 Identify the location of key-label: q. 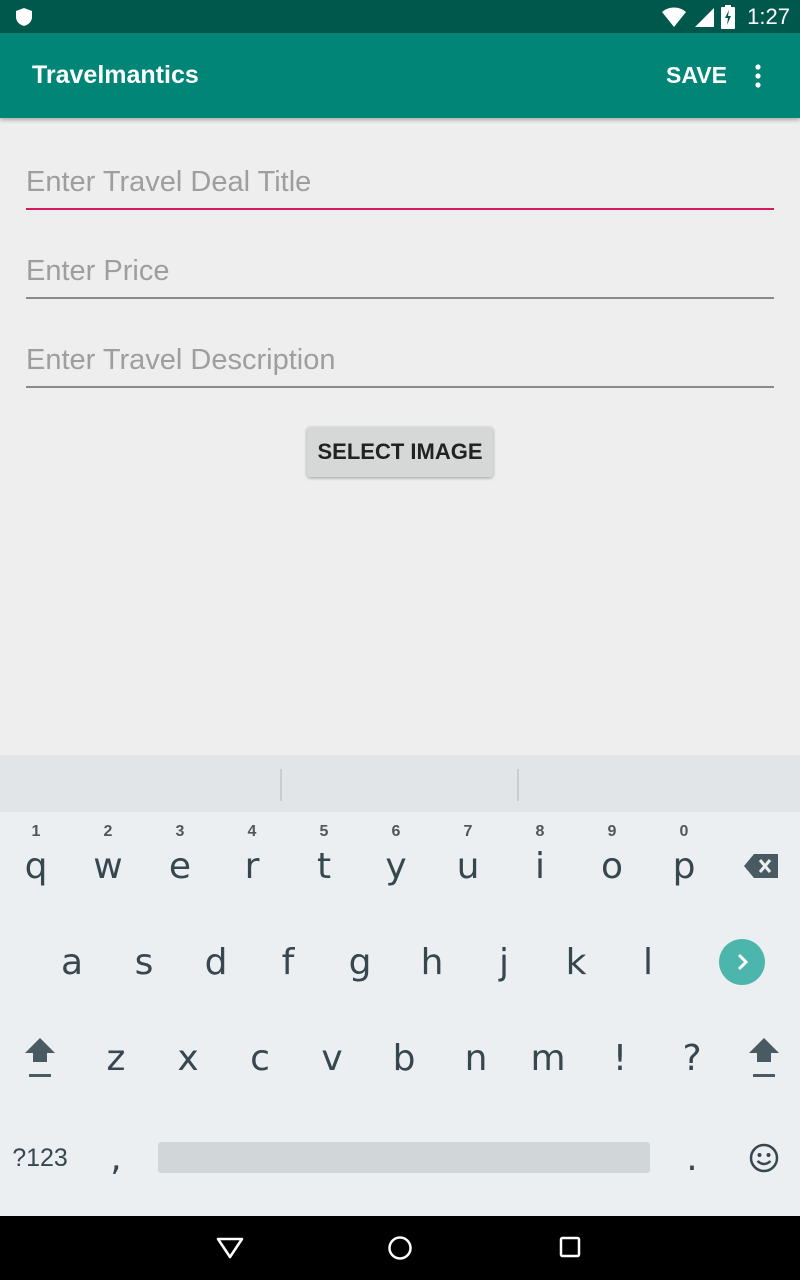
(36, 866).